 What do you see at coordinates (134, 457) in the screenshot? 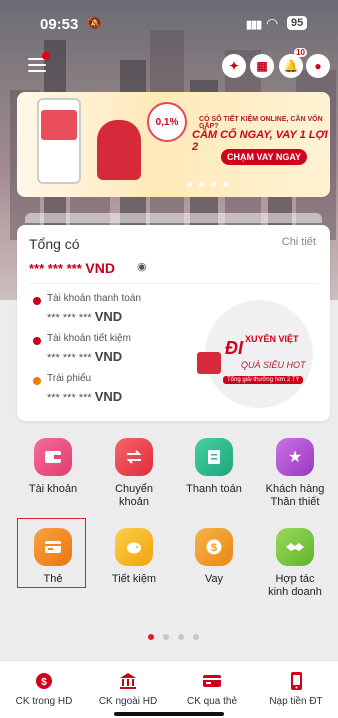
I see `transfer-icon` at bounding box center [134, 457].